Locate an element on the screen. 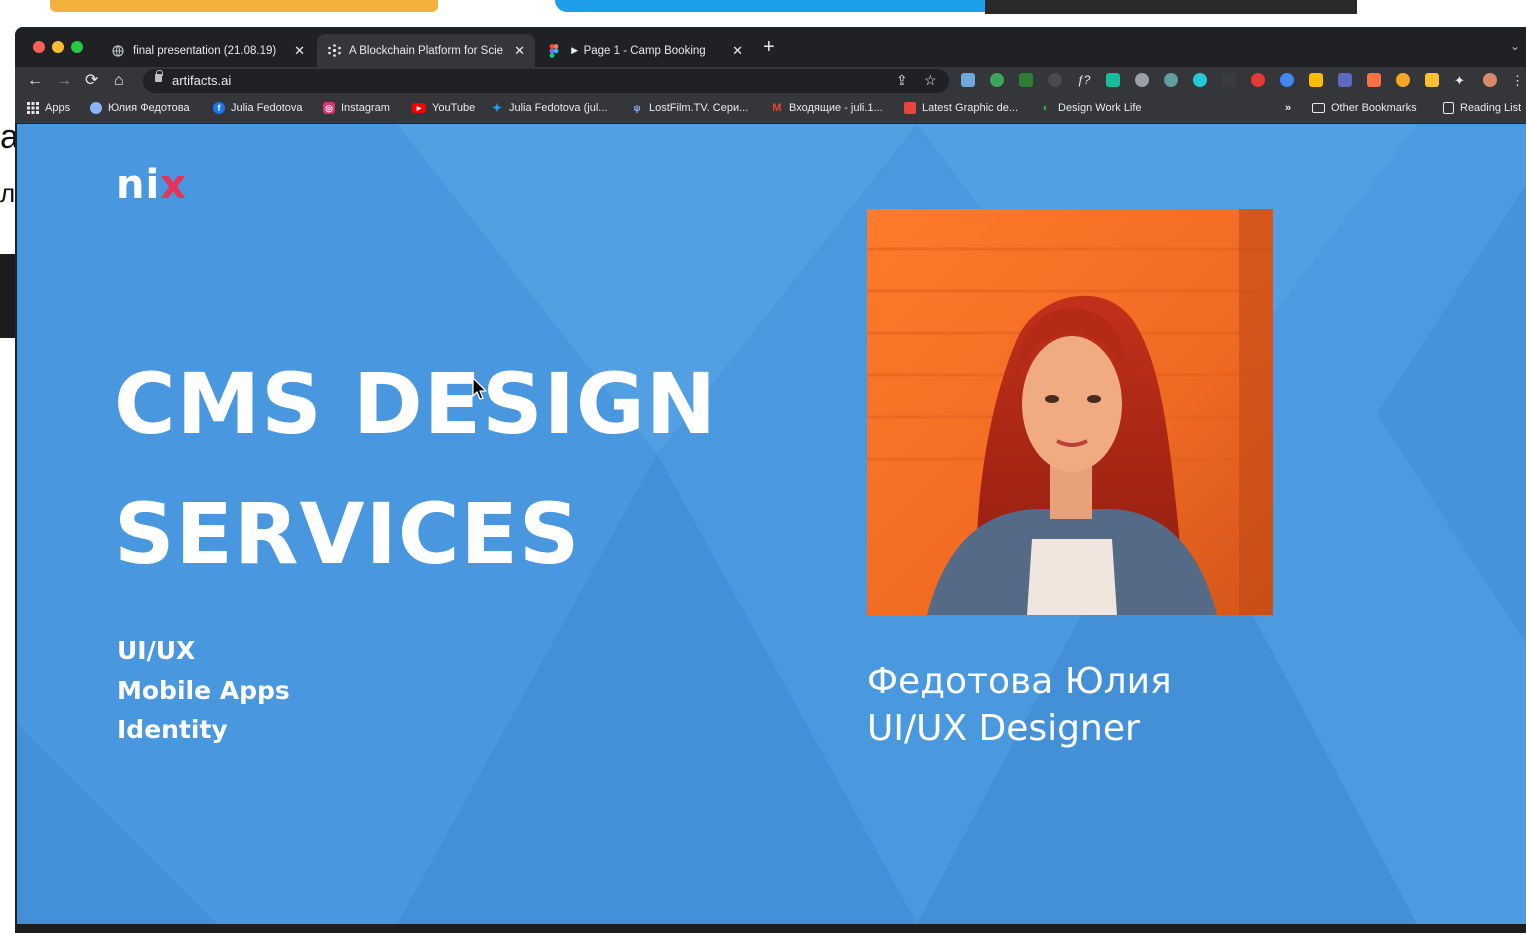 This screenshot has width=1526, height=933. extension-6-icon is located at coordinates (1113, 80).